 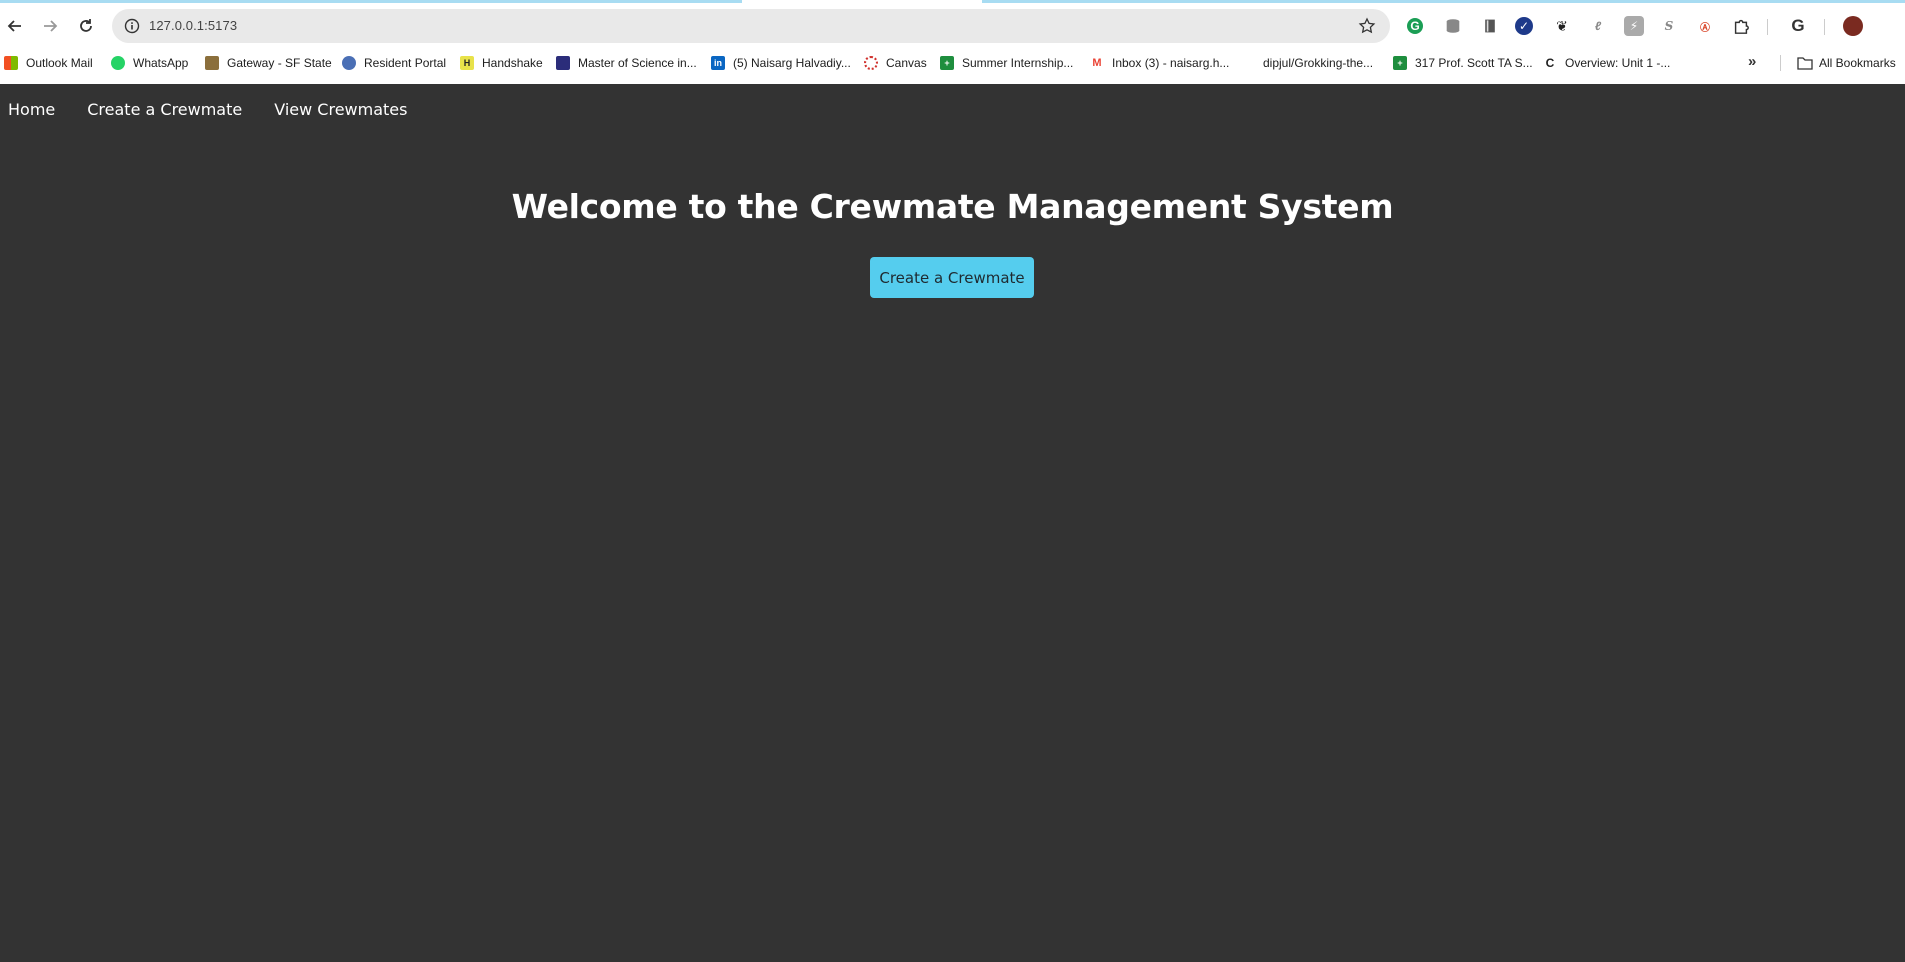 What do you see at coordinates (212, 63) in the screenshot?
I see `sfstate-icon` at bounding box center [212, 63].